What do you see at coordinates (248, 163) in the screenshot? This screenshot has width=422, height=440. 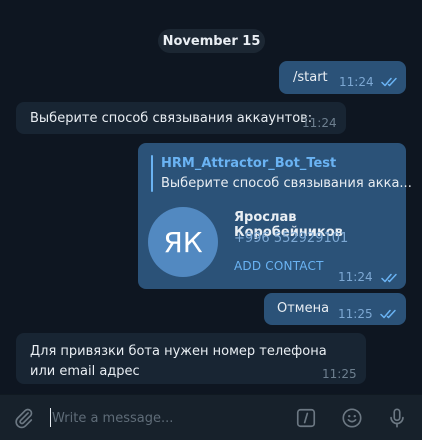 I see `reply-author: HRM_Attractor_Bot_Test` at bounding box center [248, 163].